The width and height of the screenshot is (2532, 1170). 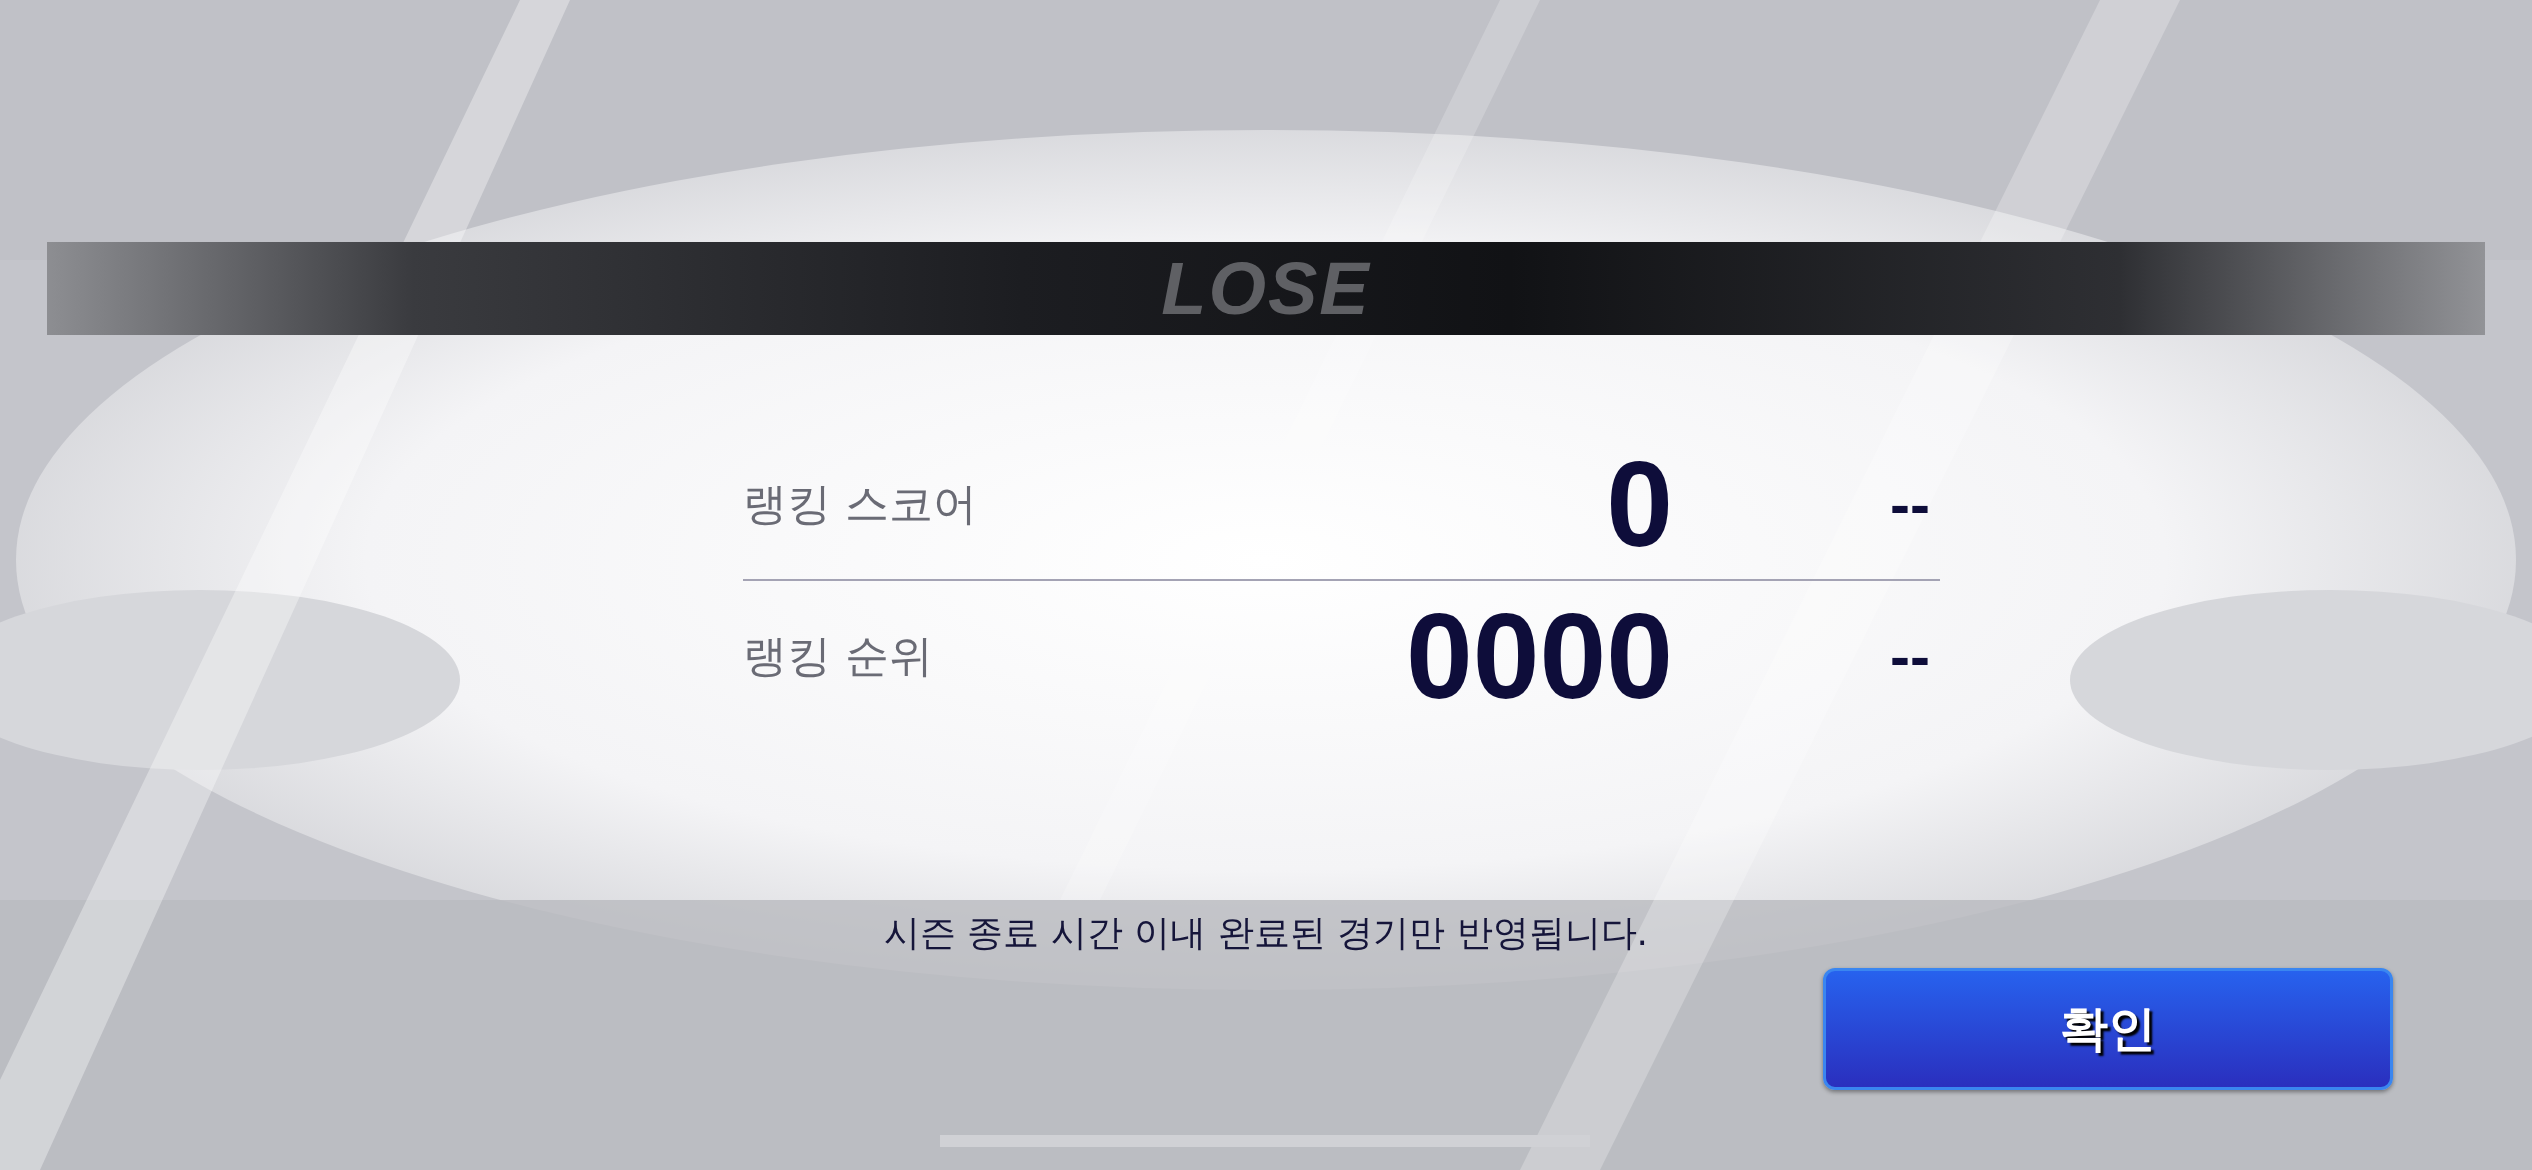 What do you see at coordinates (1539, 656) in the screenshot?
I see `stat-value: 0000` at bounding box center [1539, 656].